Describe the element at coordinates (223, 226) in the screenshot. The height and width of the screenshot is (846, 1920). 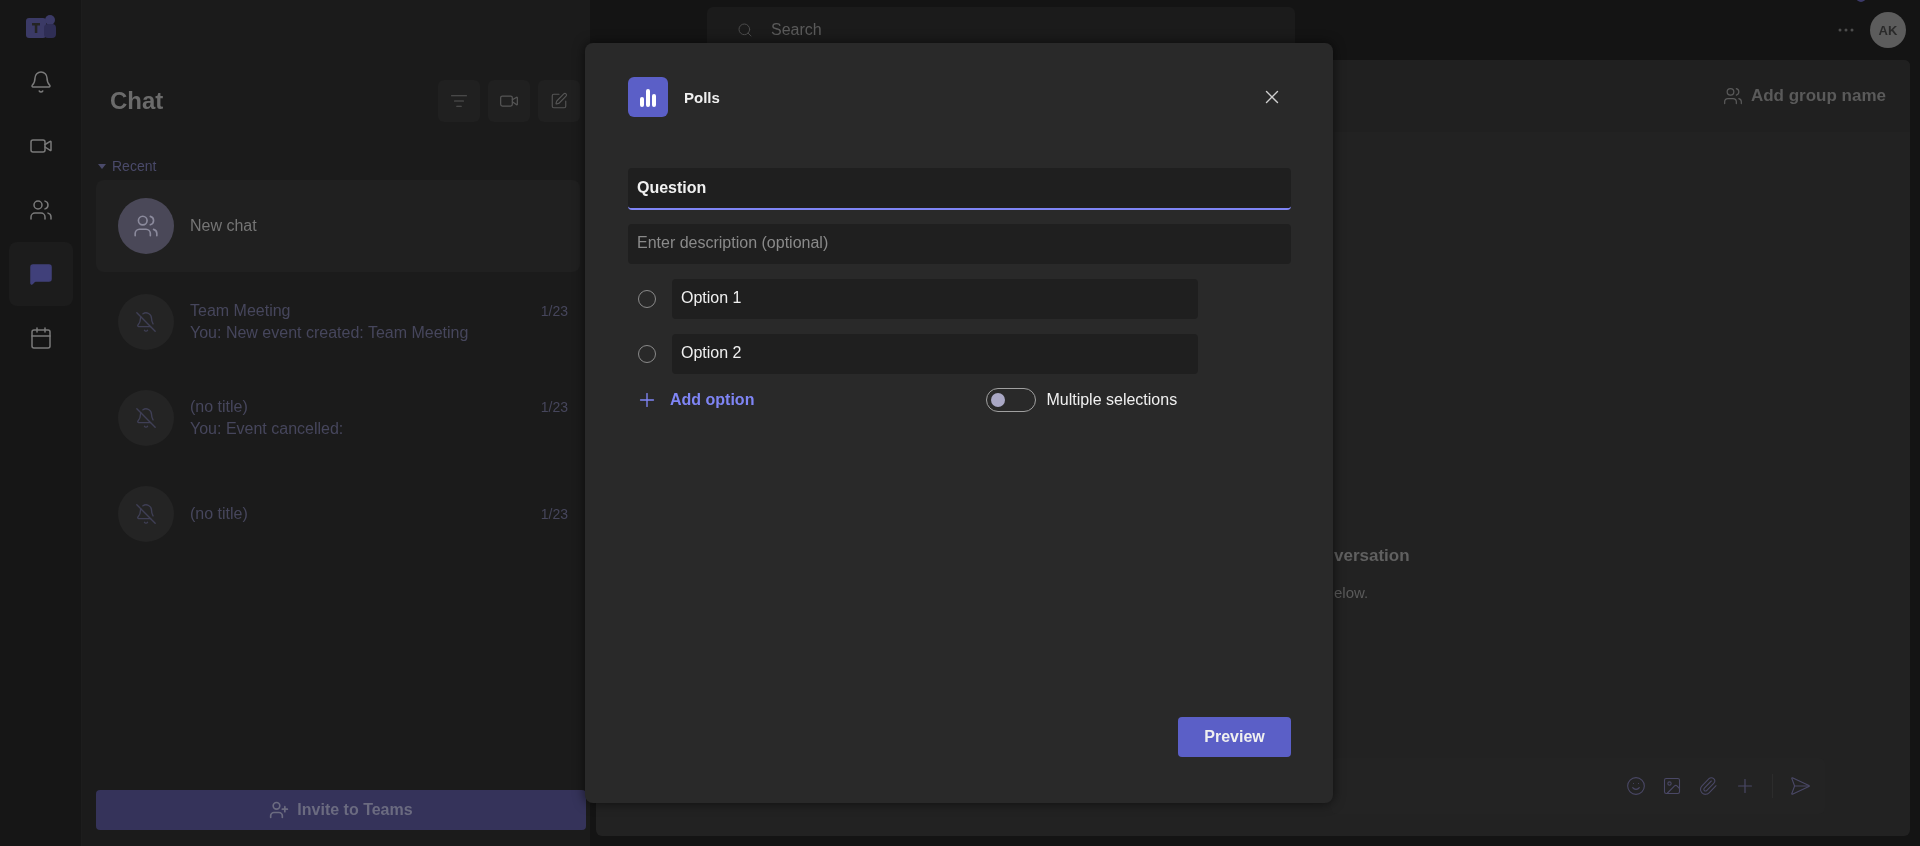
I see `chat-title: New chat` at that location.